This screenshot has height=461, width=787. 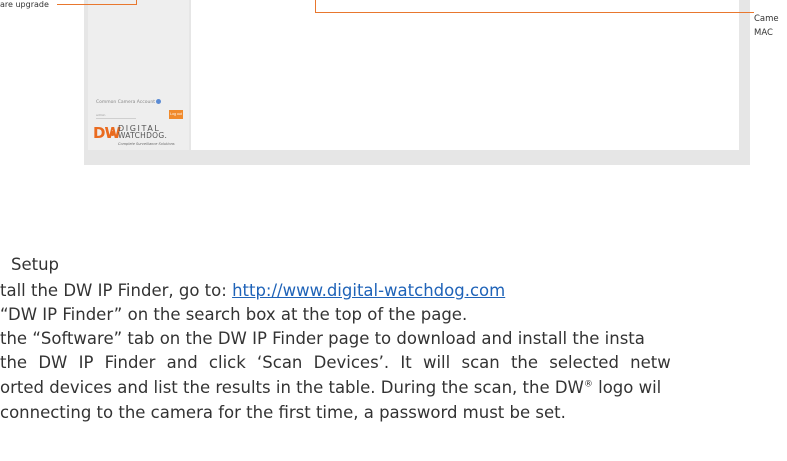 I want to click on line1-text: tall the DW IP Finder, go to:, so click(x=116, y=290).